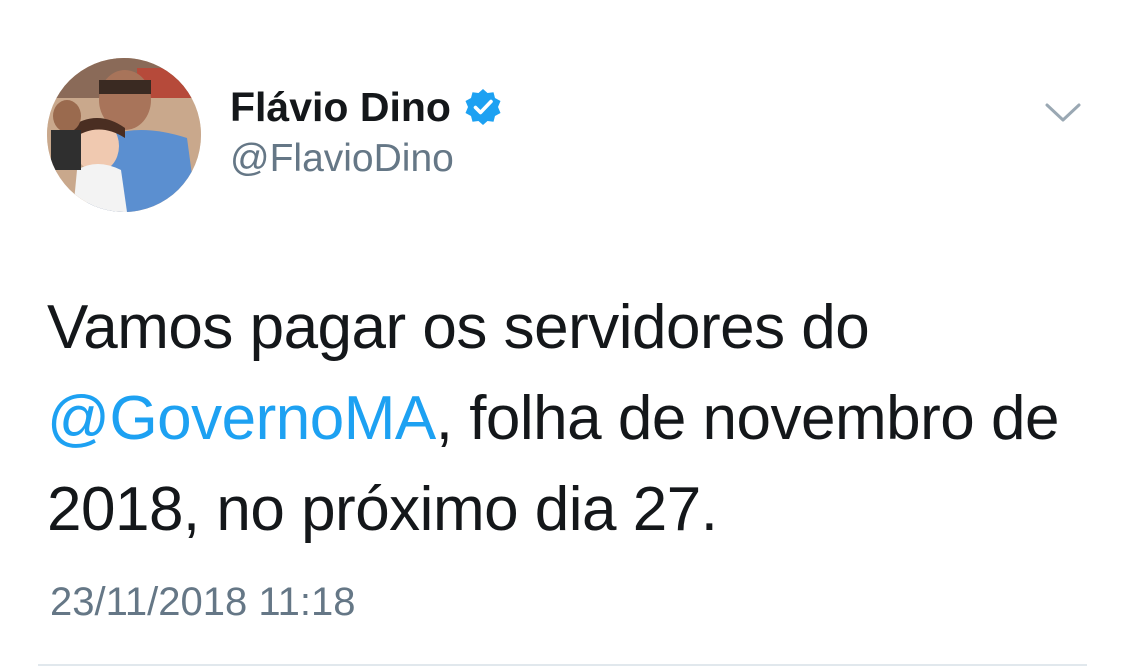 This screenshot has width=1125, height=670. Describe the element at coordinates (241, 418) in the screenshot. I see `mention-link: @GovernoMA` at that location.